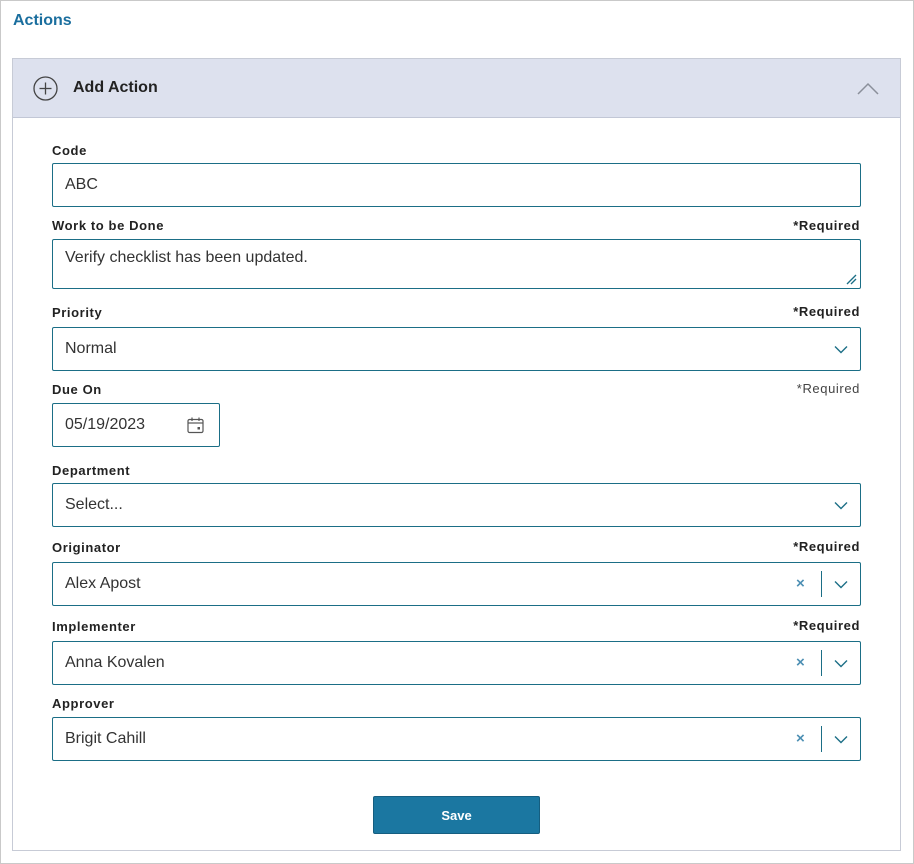  I want to click on priority-select: Normal, so click(456, 349).